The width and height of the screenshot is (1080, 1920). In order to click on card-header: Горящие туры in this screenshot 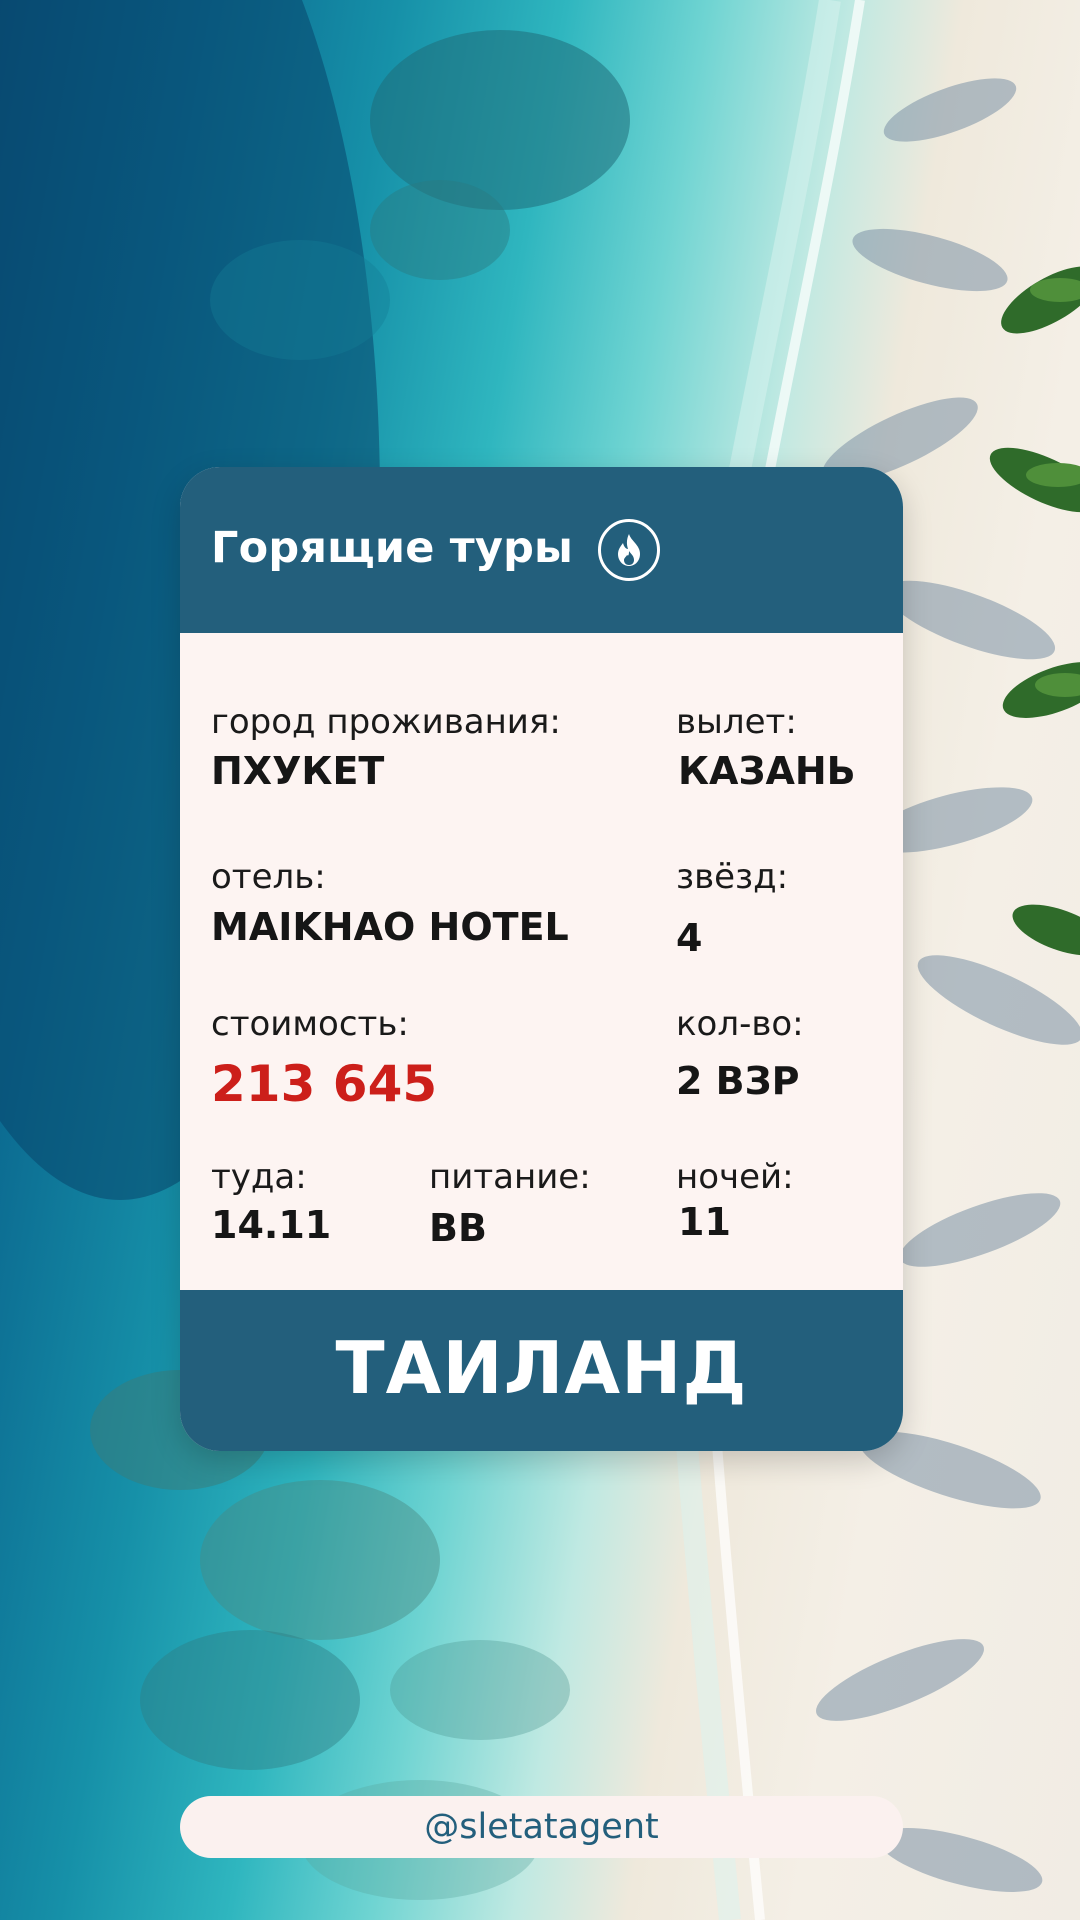, I will do `click(541, 550)`.